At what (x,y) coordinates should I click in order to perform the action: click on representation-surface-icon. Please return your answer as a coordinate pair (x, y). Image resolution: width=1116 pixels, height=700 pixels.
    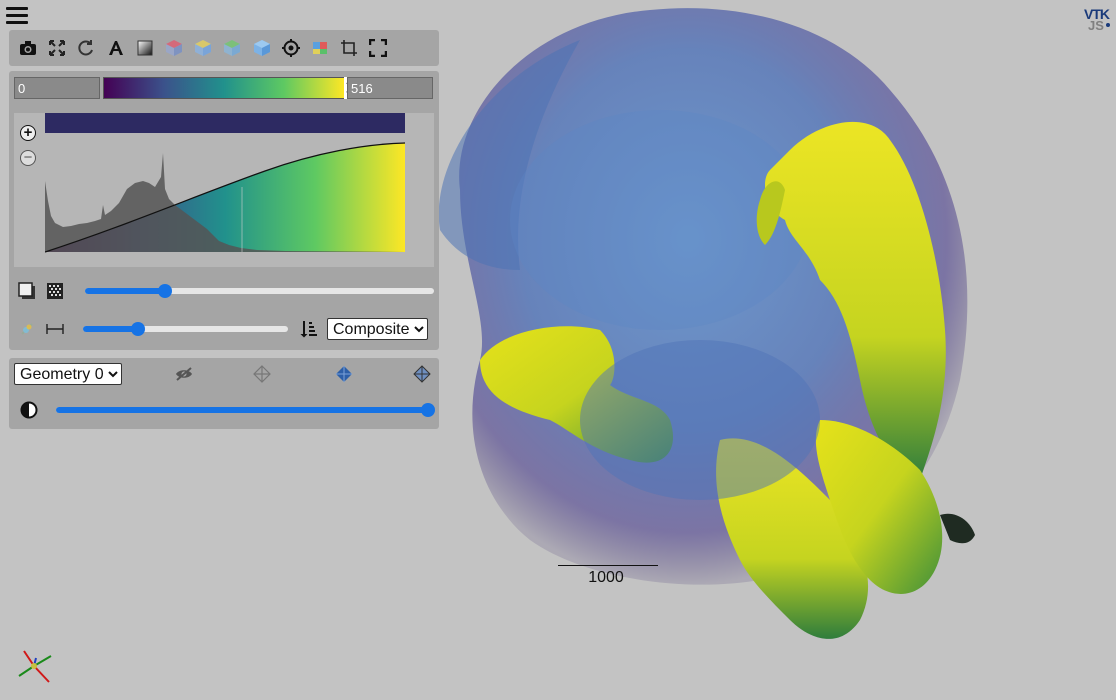
    Looking at the image, I should click on (344, 374).